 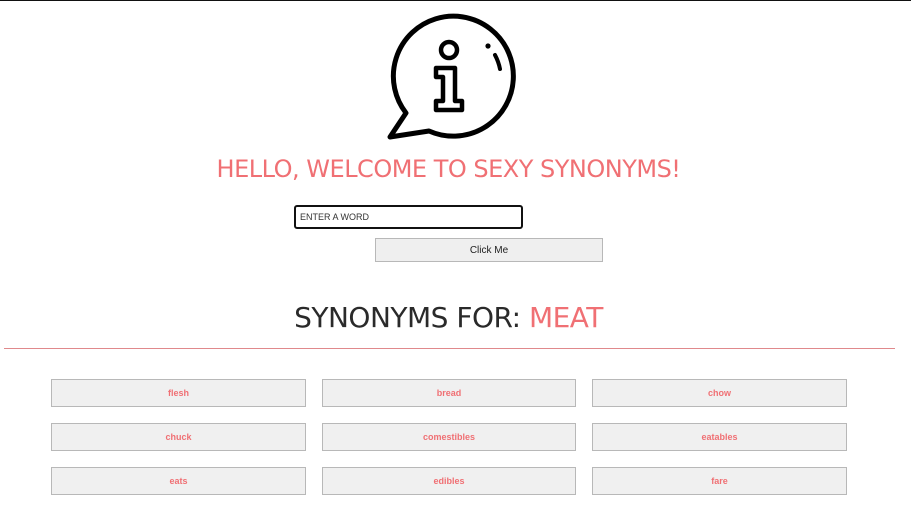 I want to click on synonyms-heading: SYNONYMS FOR: MEAT, so click(x=448, y=317).